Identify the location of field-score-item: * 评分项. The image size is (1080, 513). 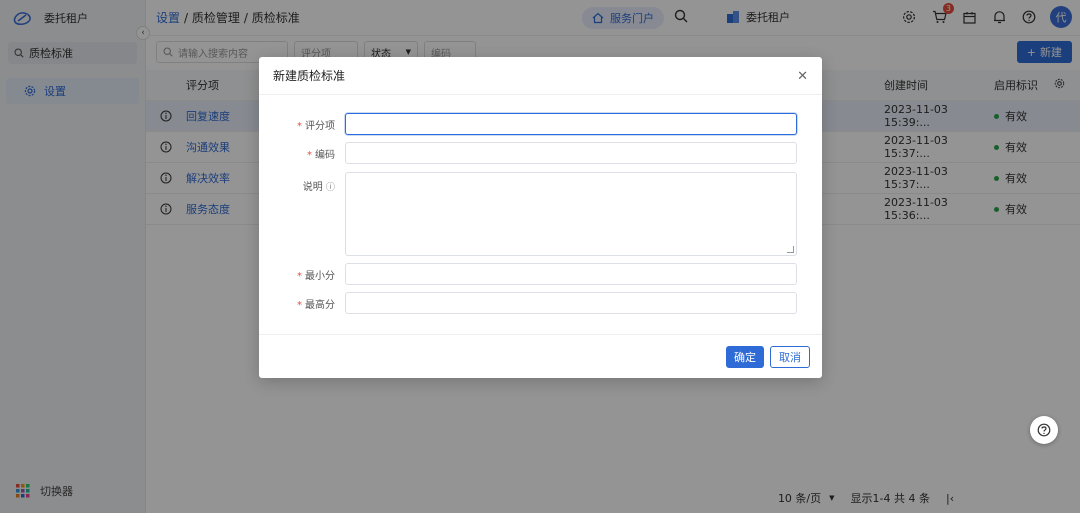
(528, 124).